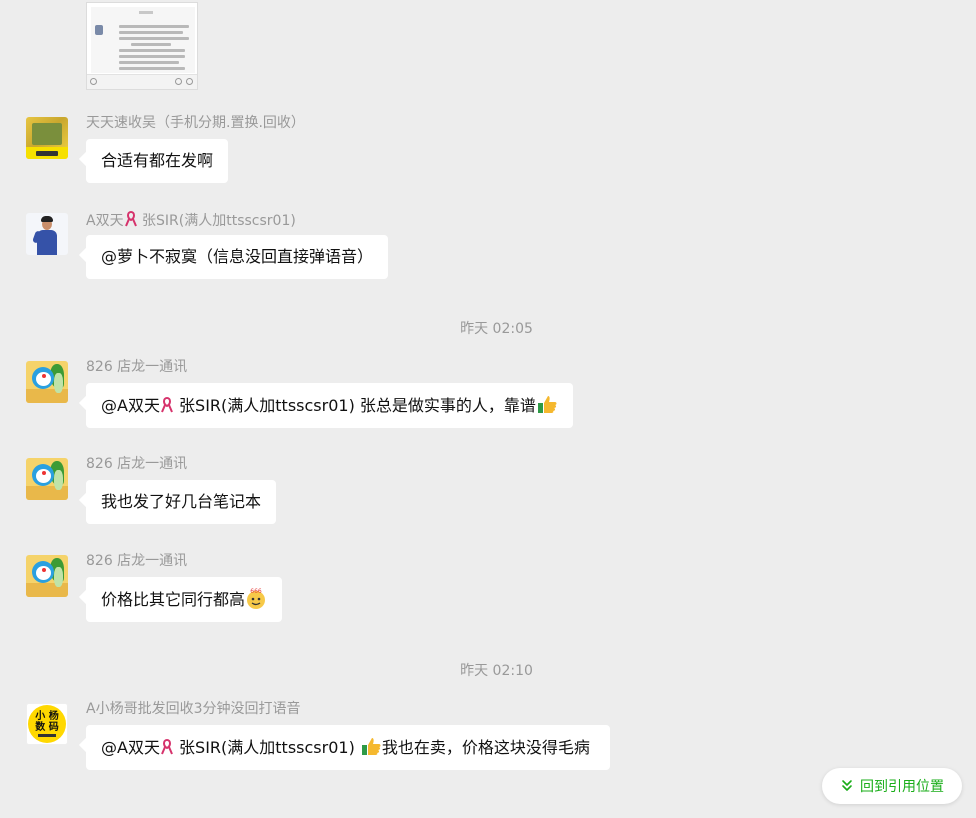  I want to click on message-text: 合适有都在发啊, so click(157, 160).